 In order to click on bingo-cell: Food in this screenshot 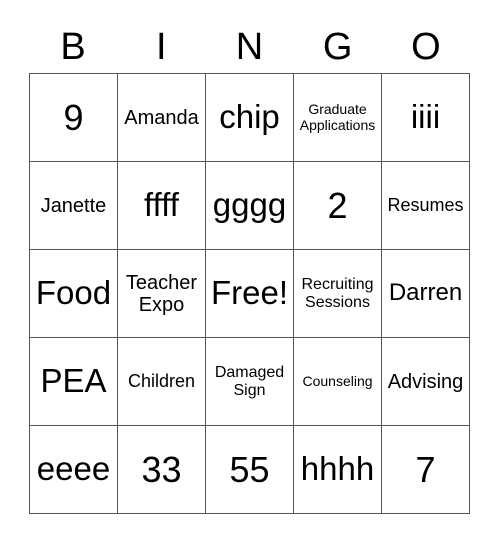, I will do `click(74, 294)`.